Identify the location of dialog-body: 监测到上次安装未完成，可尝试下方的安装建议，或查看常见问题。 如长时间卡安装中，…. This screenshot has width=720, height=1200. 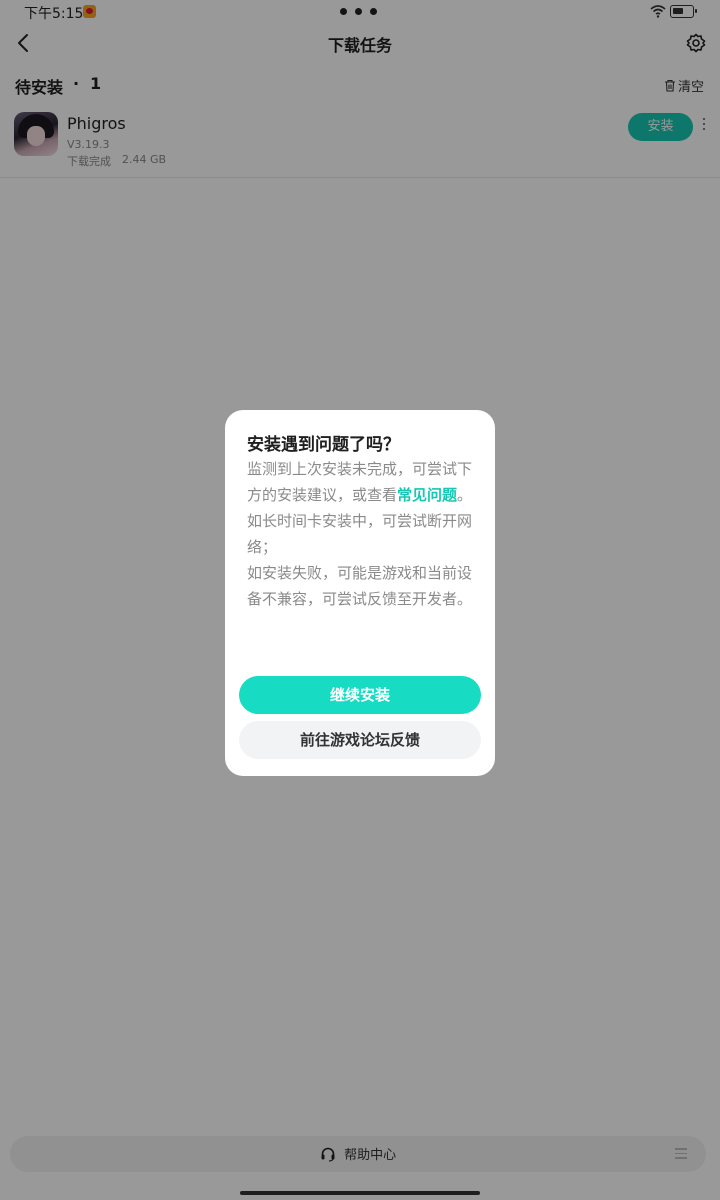
(363, 534).